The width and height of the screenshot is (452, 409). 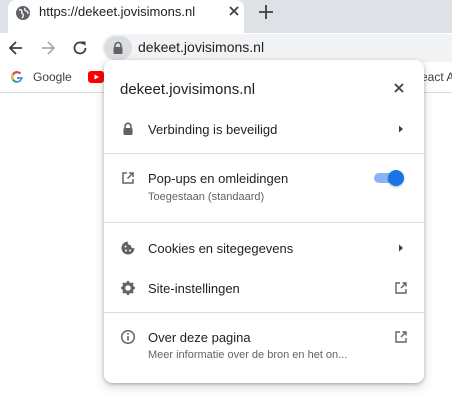 I want to click on youtube-icon, so click(x=96, y=77).